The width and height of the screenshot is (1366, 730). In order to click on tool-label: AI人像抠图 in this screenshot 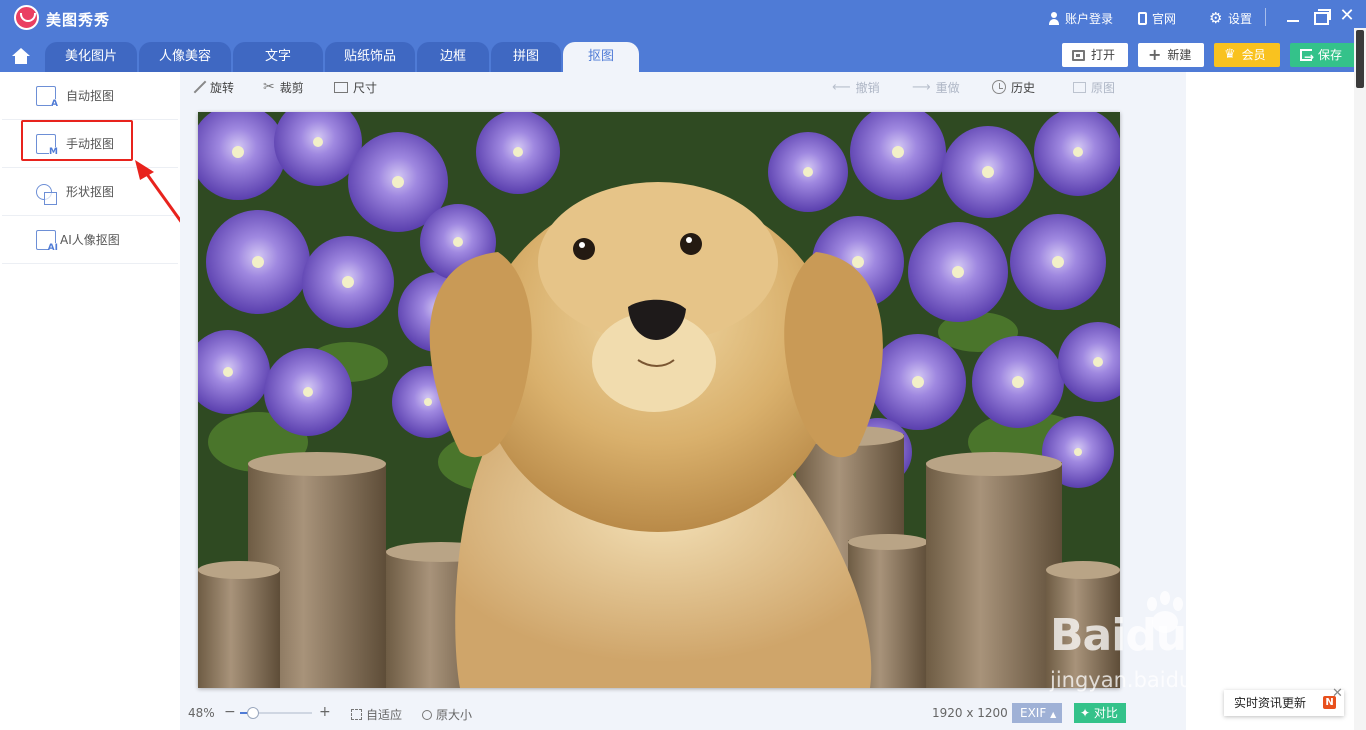, I will do `click(90, 240)`.